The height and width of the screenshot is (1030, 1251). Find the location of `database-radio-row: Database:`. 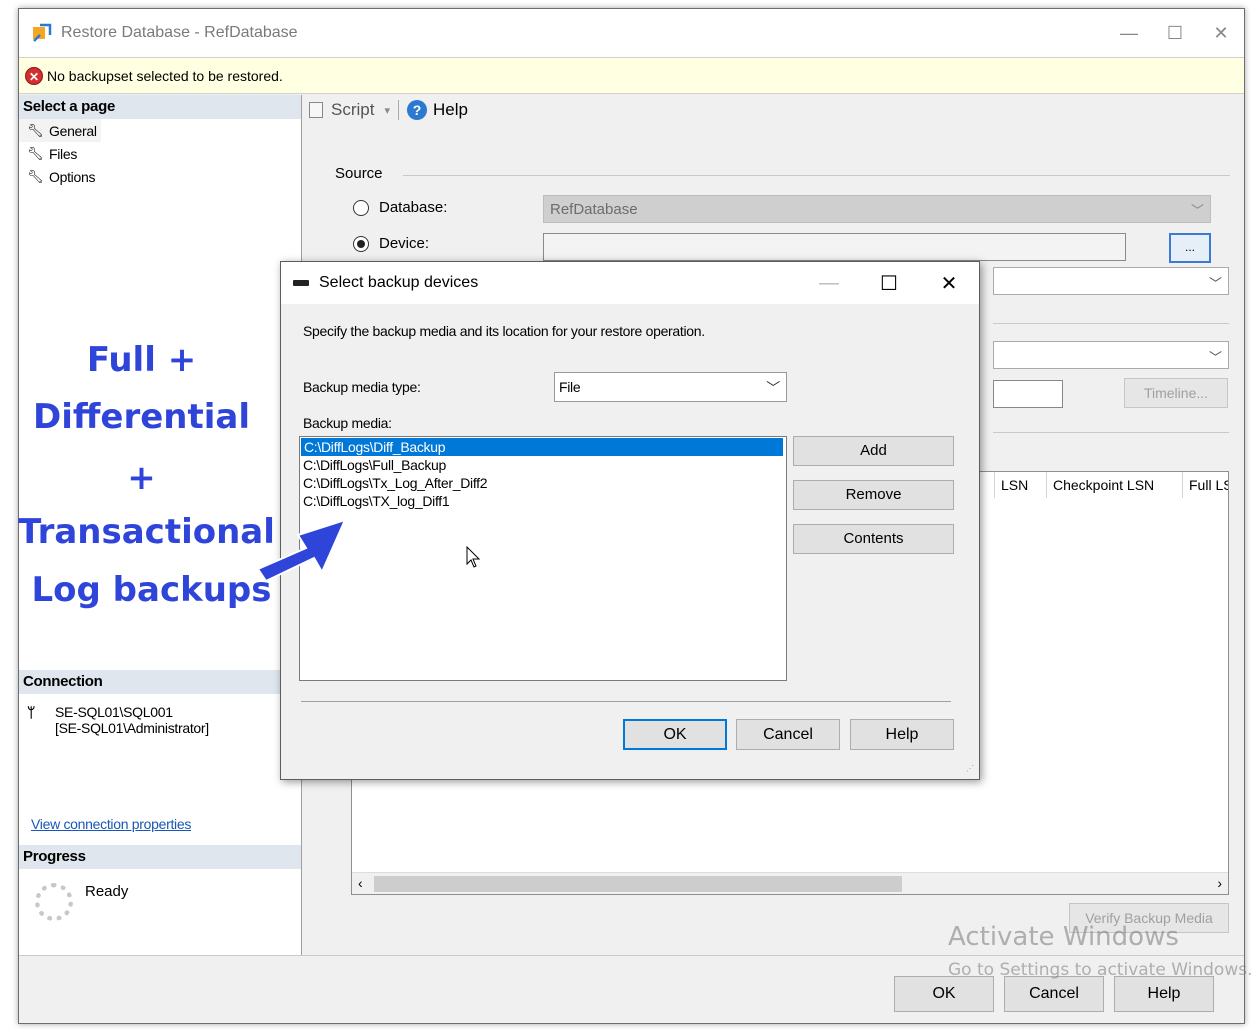

database-radio-row: Database: is located at coordinates (400, 207).